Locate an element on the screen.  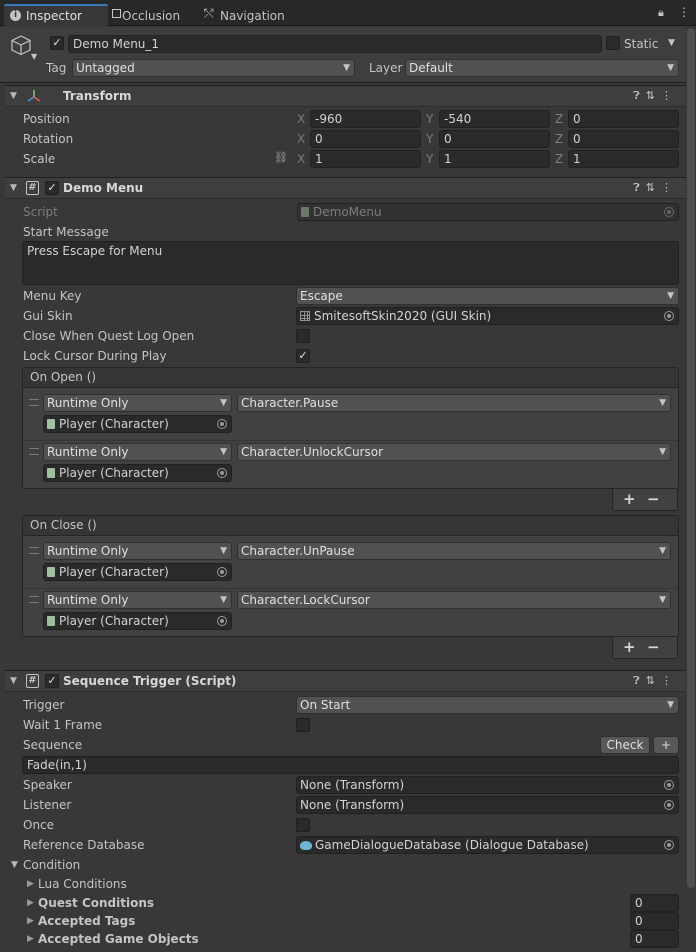
condition-label: Condition is located at coordinates (51, 865).